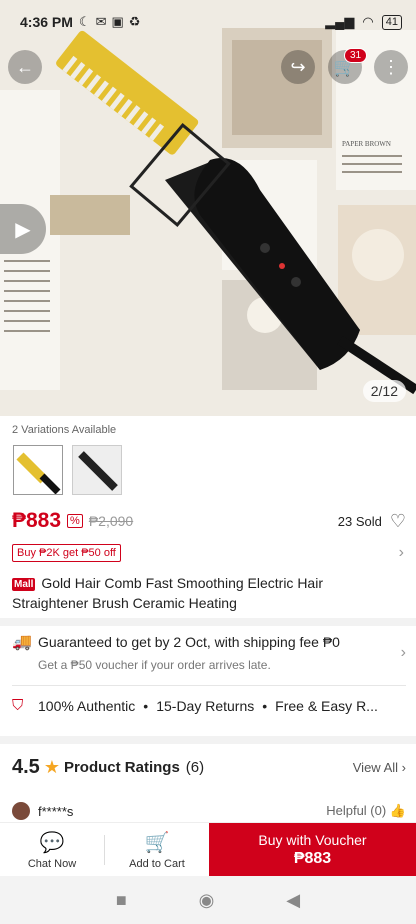 Image resolution: width=416 pixels, height=924 pixels. What do you see at coordinates (18, 705) in the screenshot?
I see `shield-check-icon: ⛉` at bounding box center [18, 705].